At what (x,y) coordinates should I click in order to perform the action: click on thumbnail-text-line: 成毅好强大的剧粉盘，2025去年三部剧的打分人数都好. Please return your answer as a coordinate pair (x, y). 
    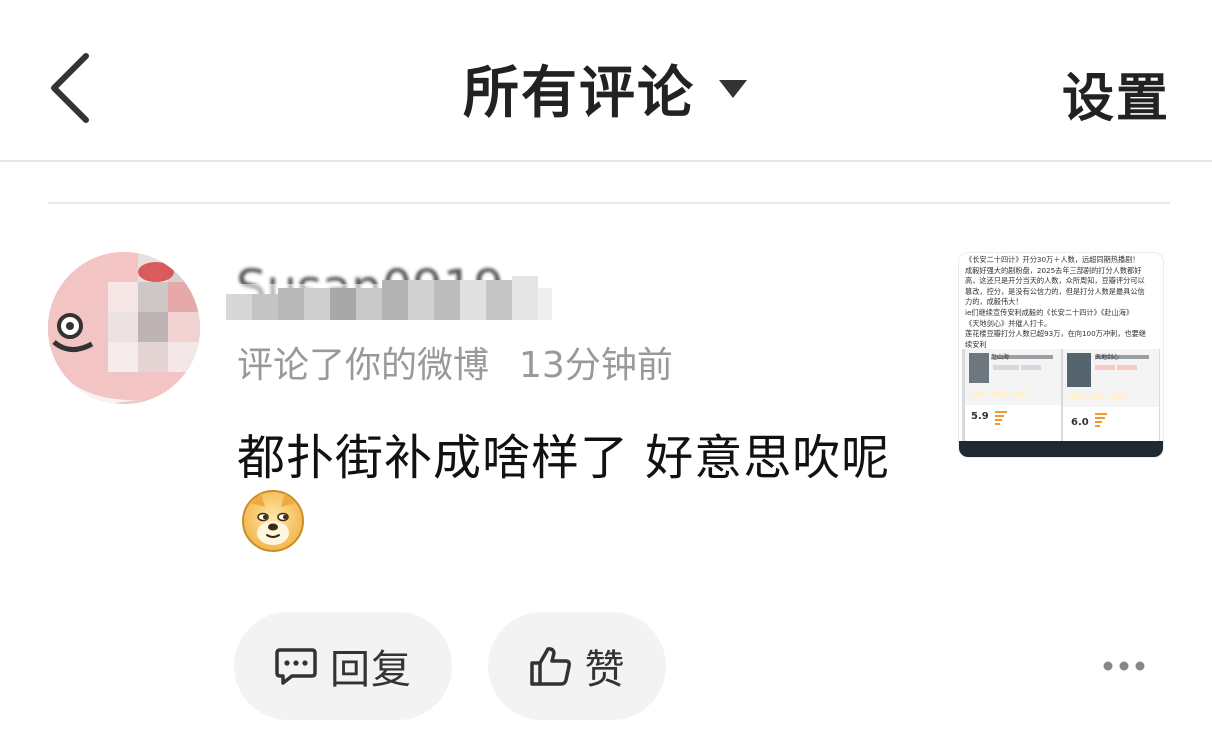
    Looking at the image, I should click on (1053, 270).